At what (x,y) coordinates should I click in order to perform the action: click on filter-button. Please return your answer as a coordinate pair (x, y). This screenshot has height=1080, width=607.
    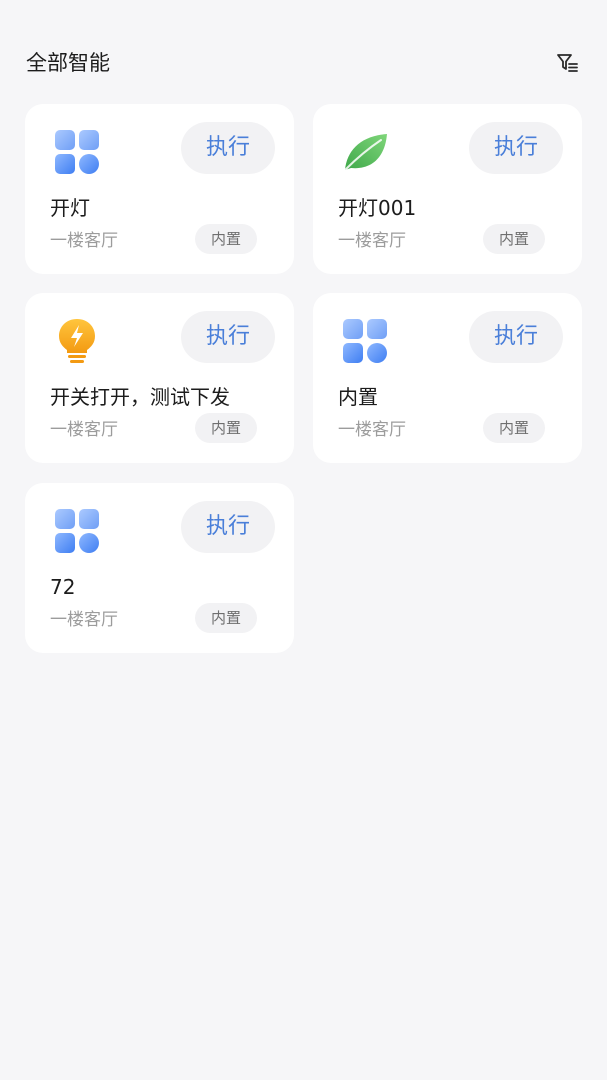
    Looking at the image, I should click on (567, 63).